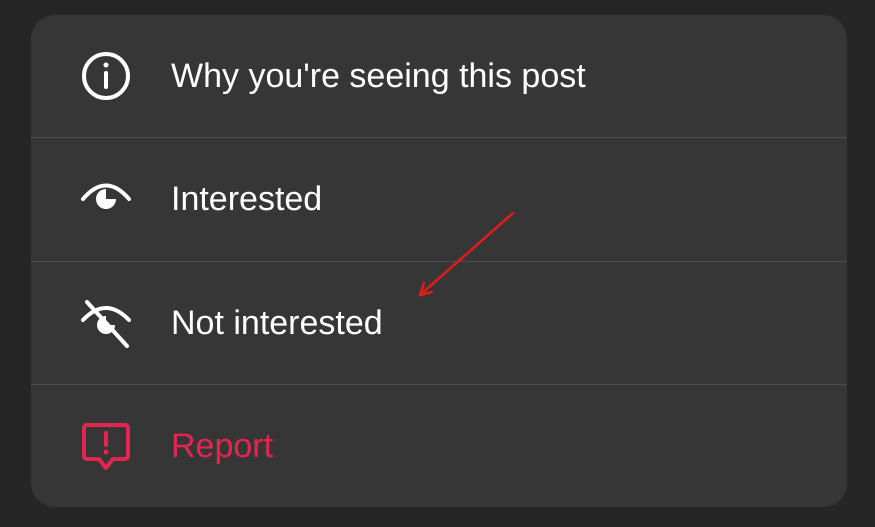 This screenshot has width=875, height=527. What do you see at coordinates (277, 322) in the screenshot?
I see `menu-item-label: Not interested` at bounding box center [277, 322].